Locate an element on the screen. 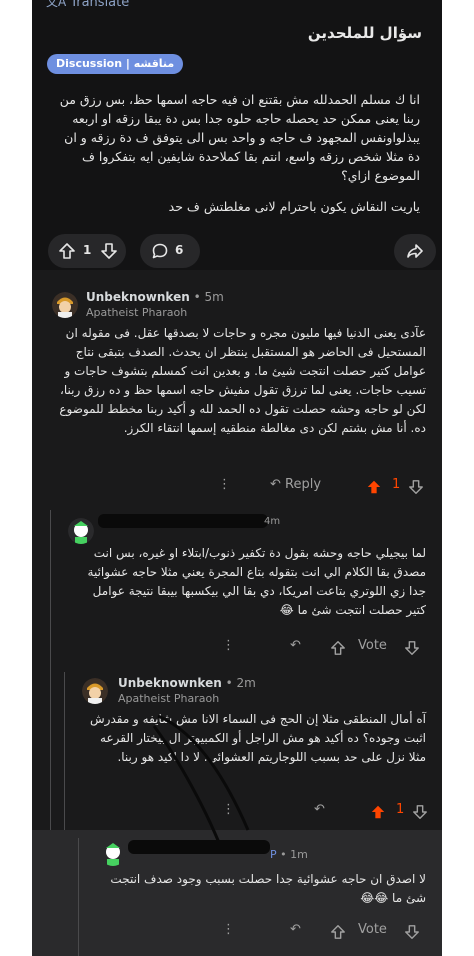 The image size is (474, 956). comment-author: Unbeknownken • 5m is located at coordinates (155, 297).